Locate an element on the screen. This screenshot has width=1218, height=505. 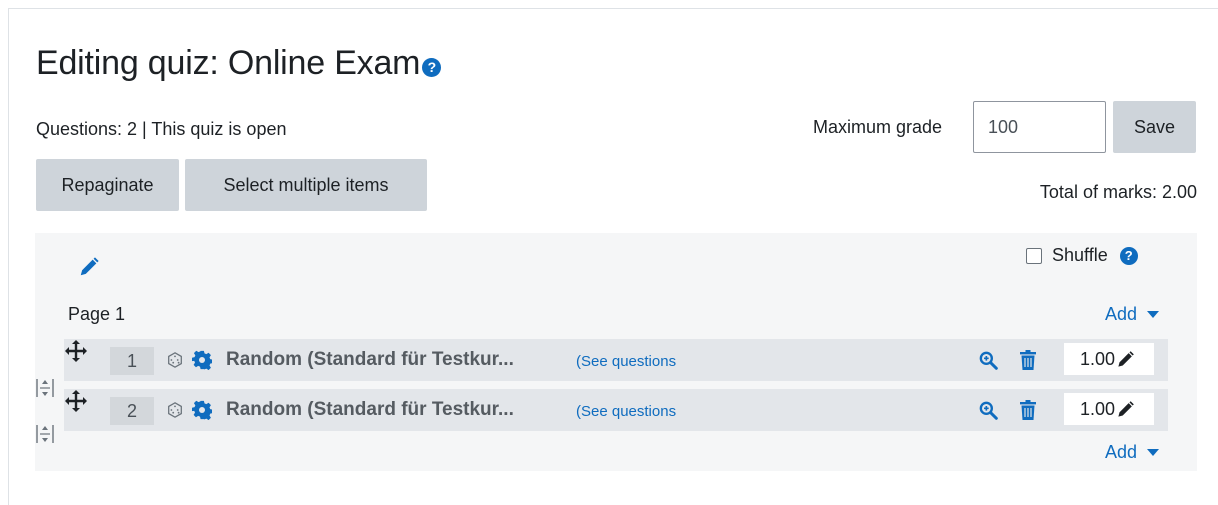
shuffle-help-icon: ? is located at coordinates (1128, 255).